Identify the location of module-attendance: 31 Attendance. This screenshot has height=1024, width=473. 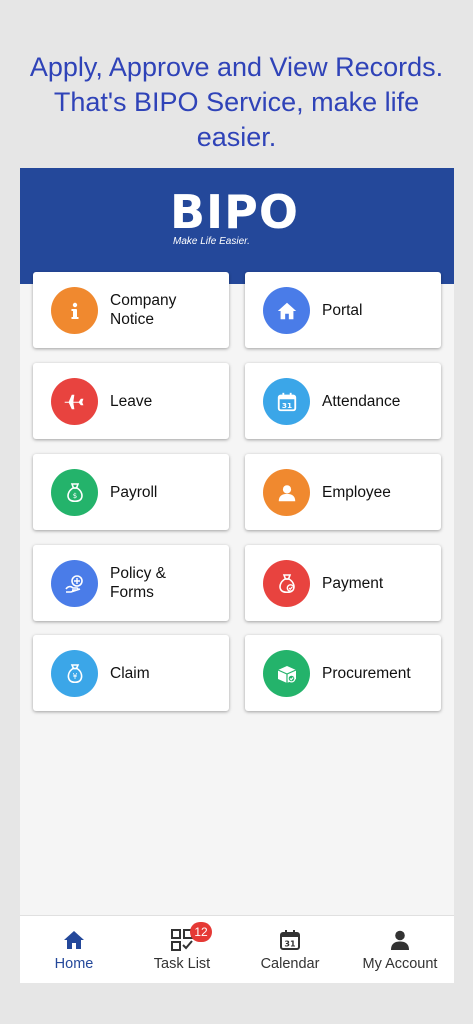
(343, 401).